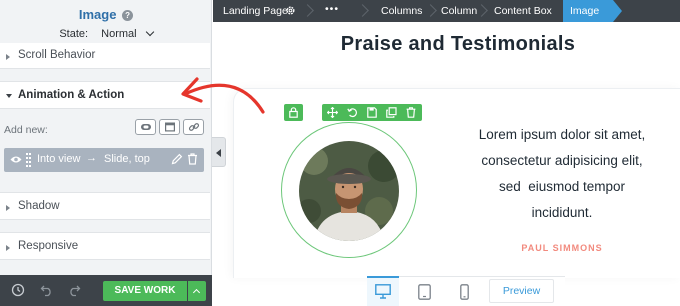 The width and height of the screenshot is (680, 306). Describe the element at coordinates (48, 246) in the screenshot. I see `section-label: Responsive` at that location.